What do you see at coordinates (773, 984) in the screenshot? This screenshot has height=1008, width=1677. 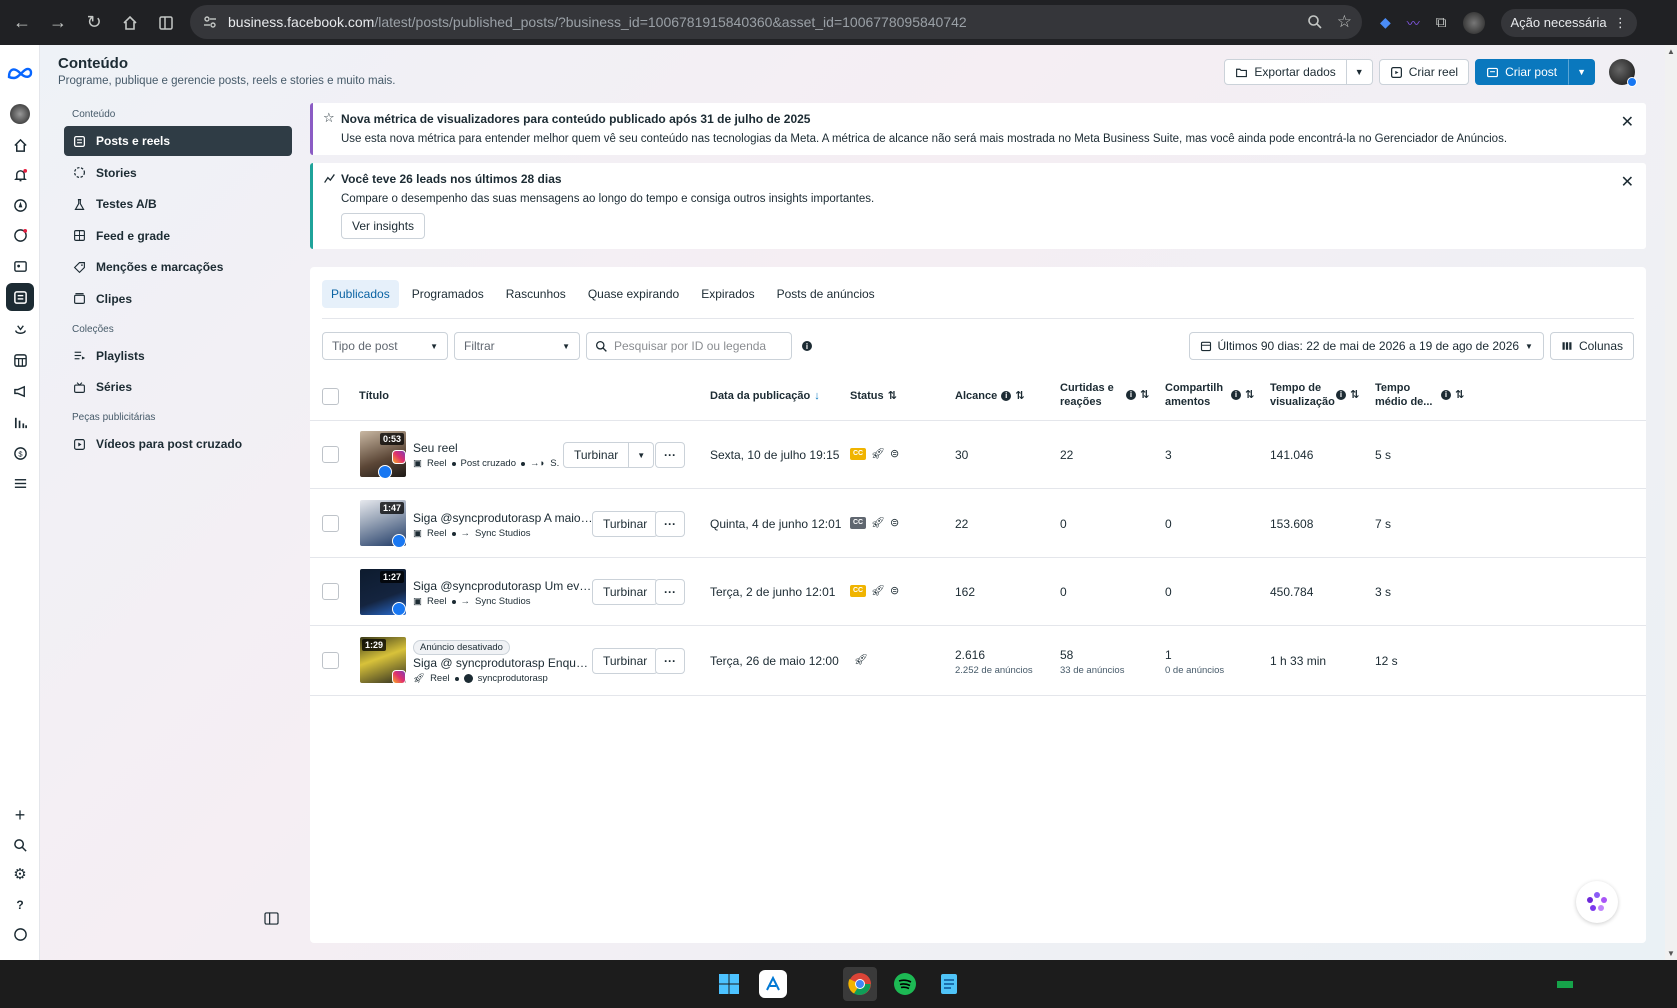 I see `app-store-icon` at bounding box center [773, 984].